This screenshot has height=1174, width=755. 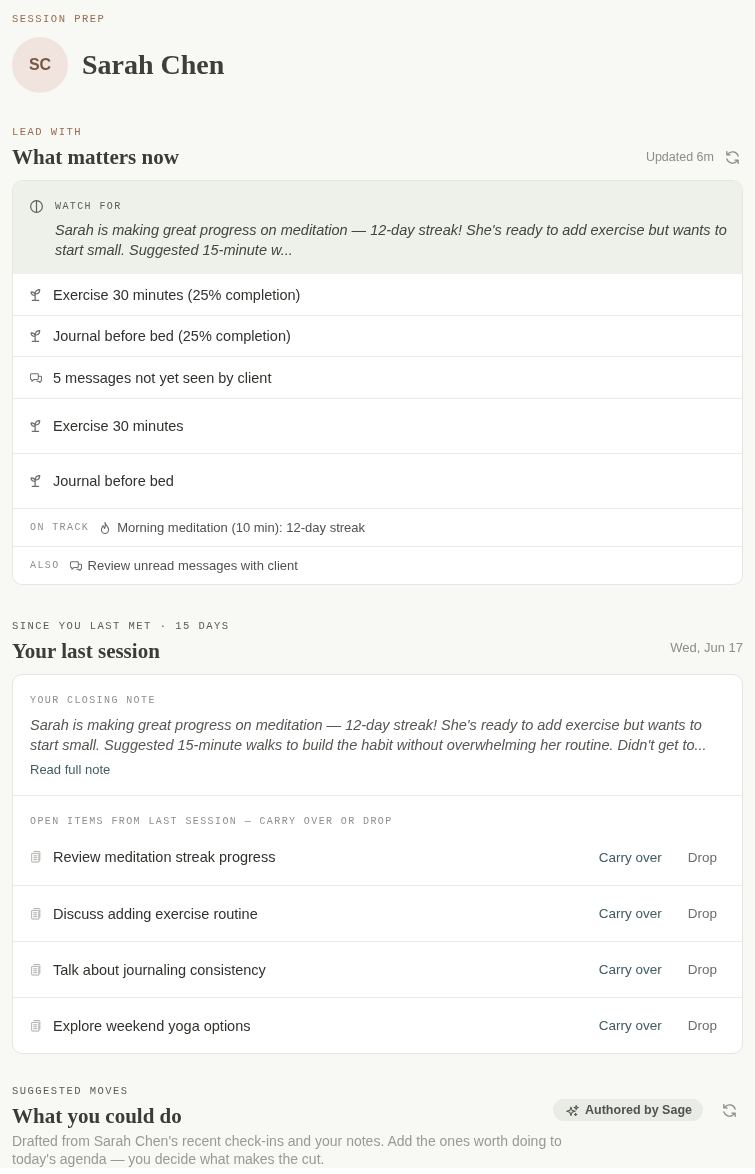 What do you see at coordinates (241, 527) in the screenshot?
I see `note-text: Morning meditation (10 min): 12-day streak` at bounding box center [241, 527].